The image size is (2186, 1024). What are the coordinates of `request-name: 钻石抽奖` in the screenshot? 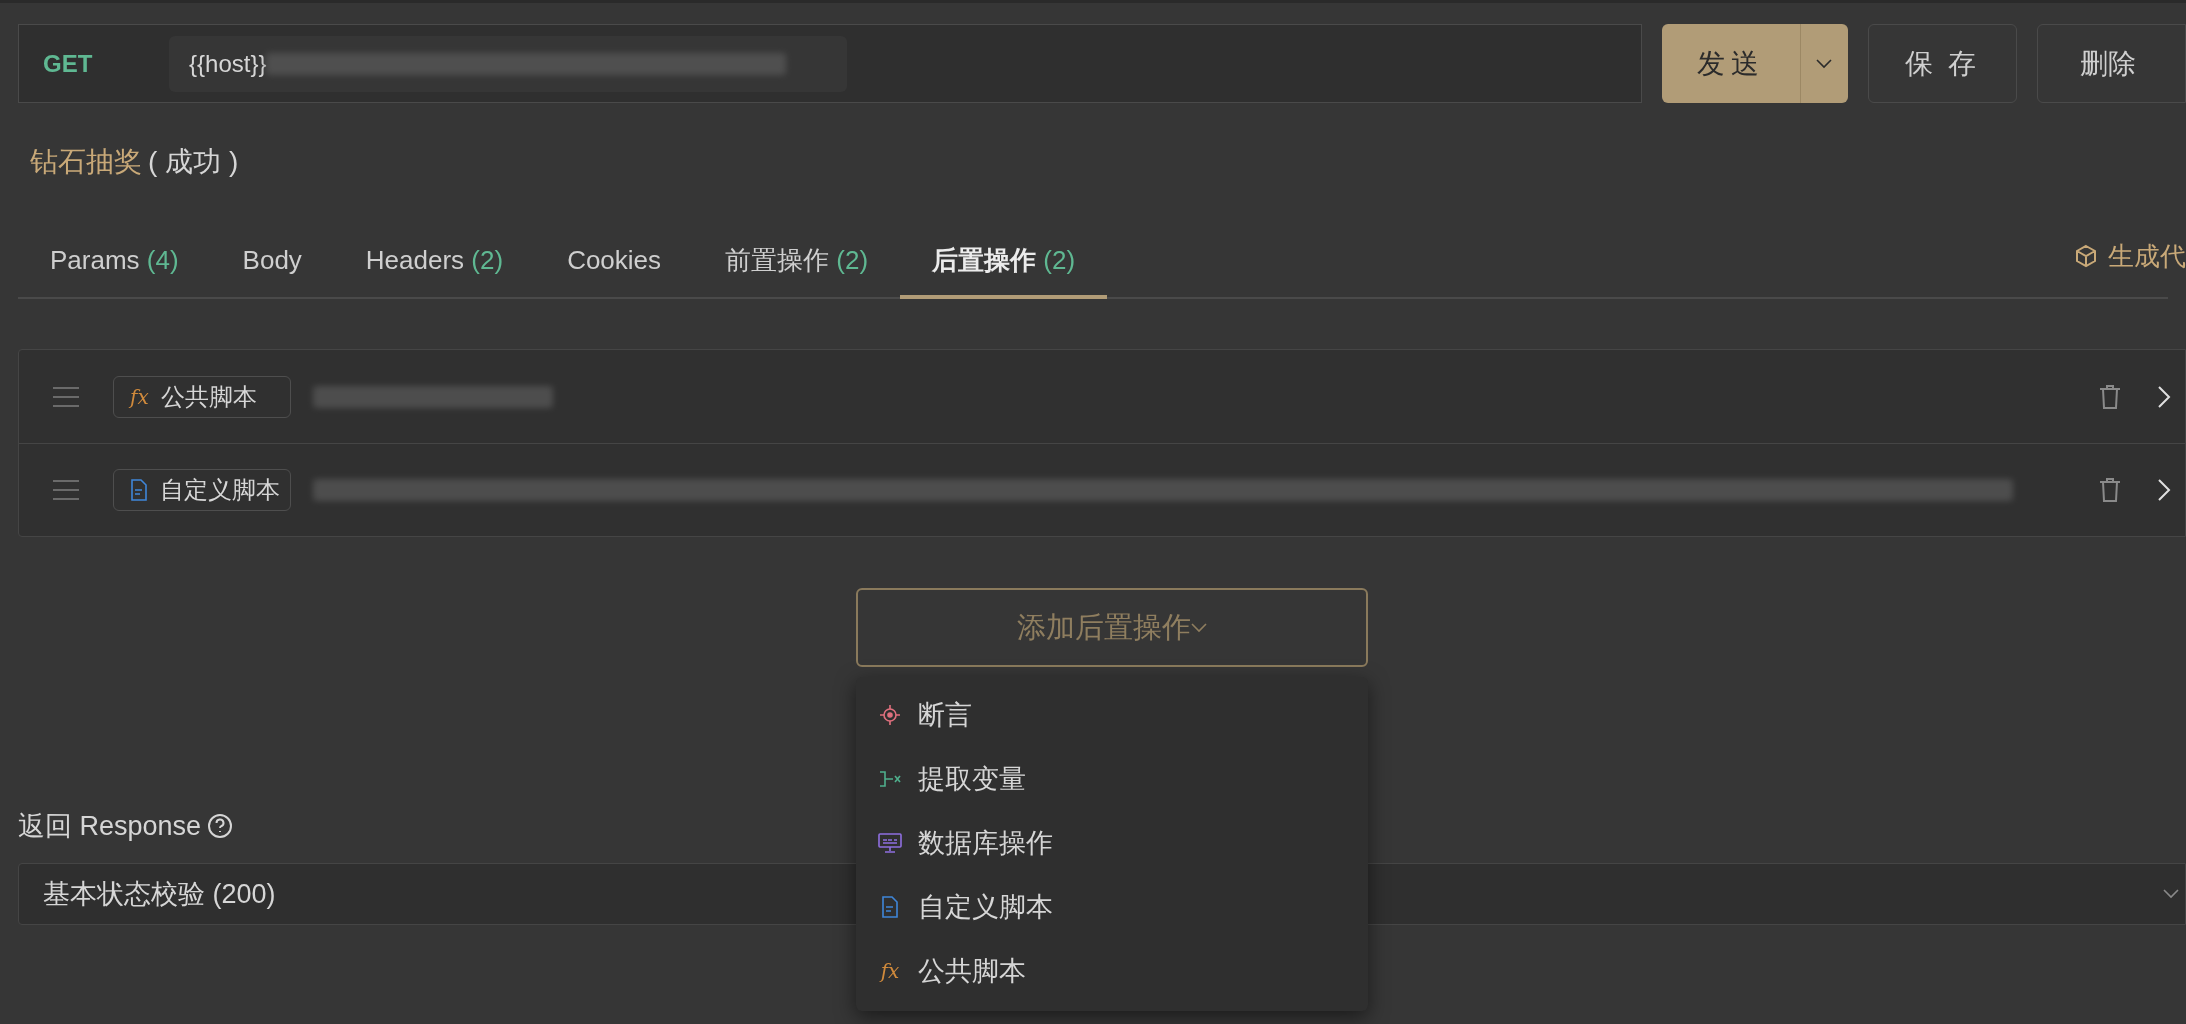 It's located at (86, 162).